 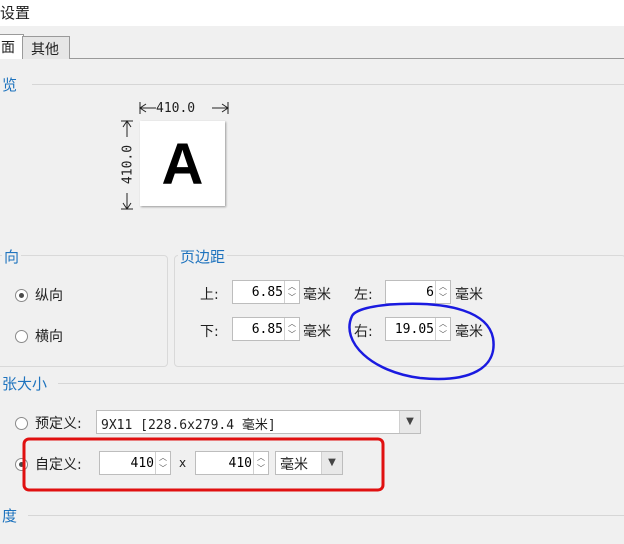 I want to click on red-rect-annotation, so click(x=203, y=464).